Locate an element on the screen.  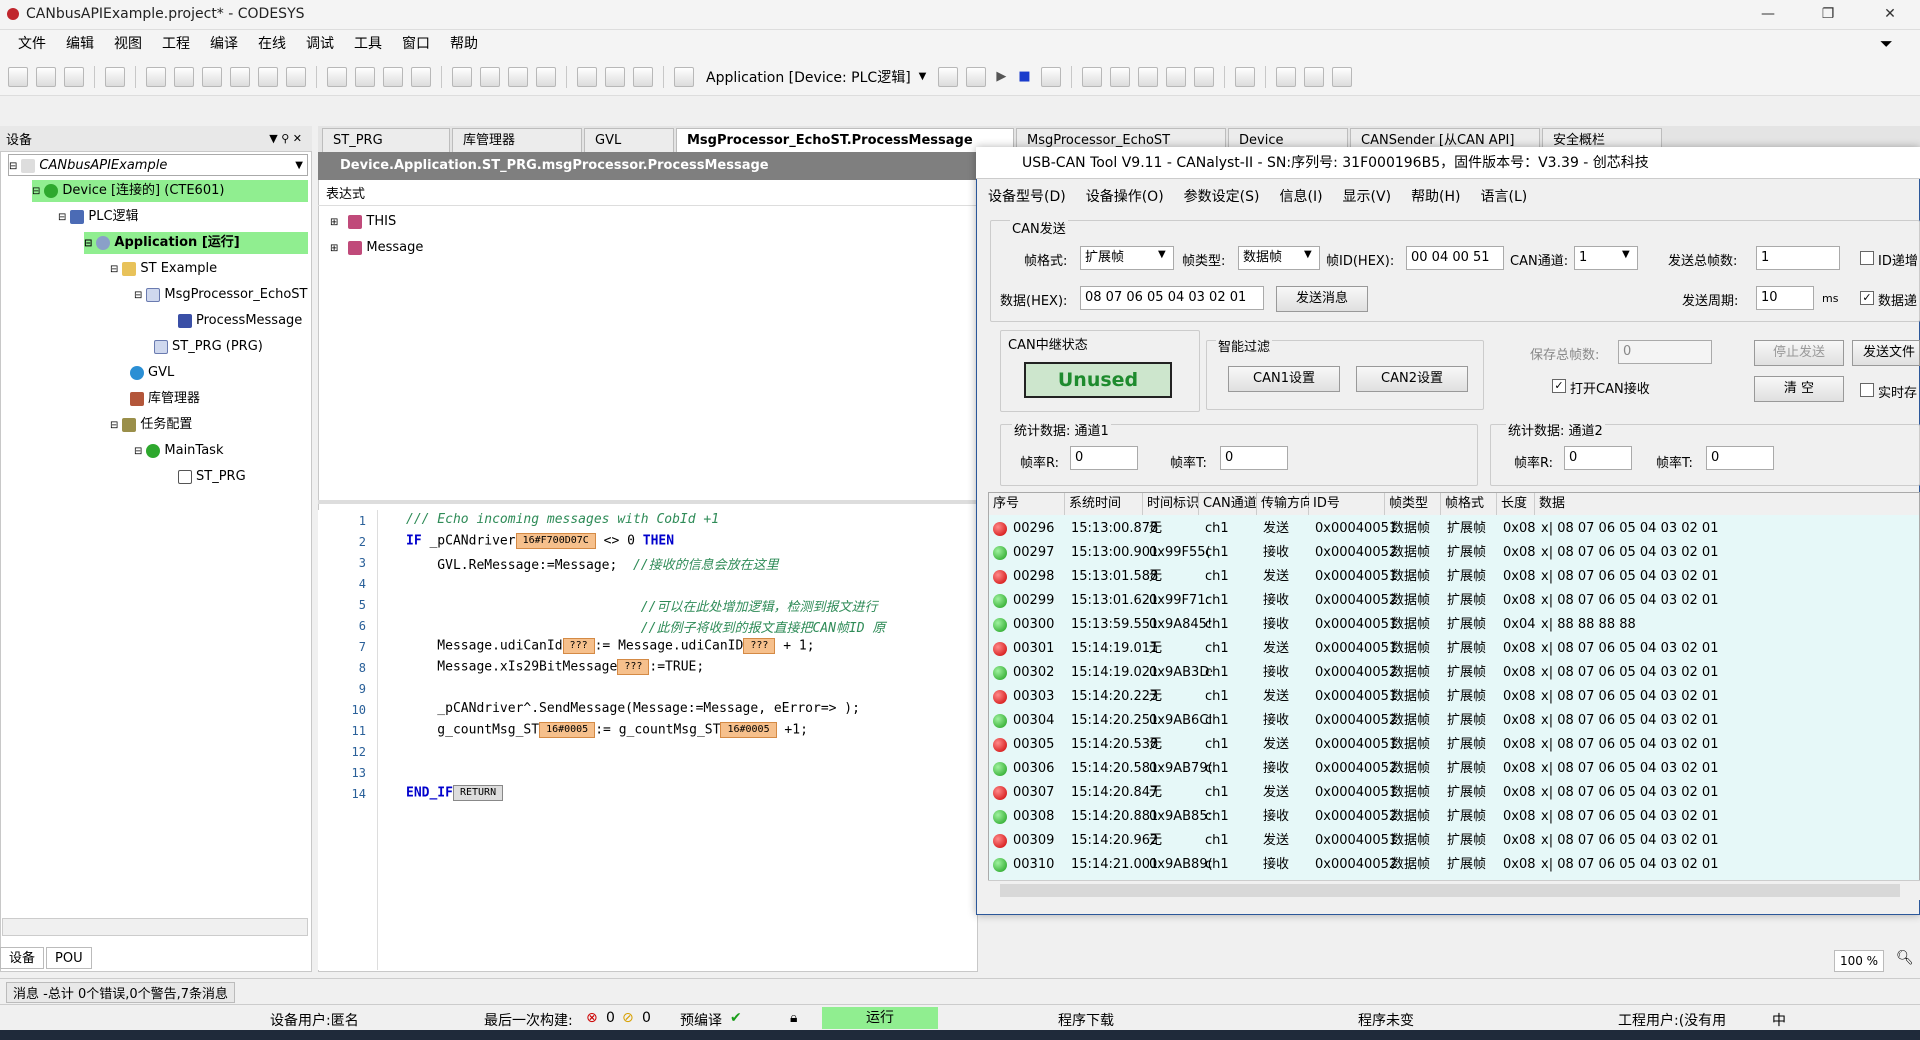
code-line: GVL.ReMessage:=Message; //接收的信息会放在这里 is located at coordinates (592, 563).